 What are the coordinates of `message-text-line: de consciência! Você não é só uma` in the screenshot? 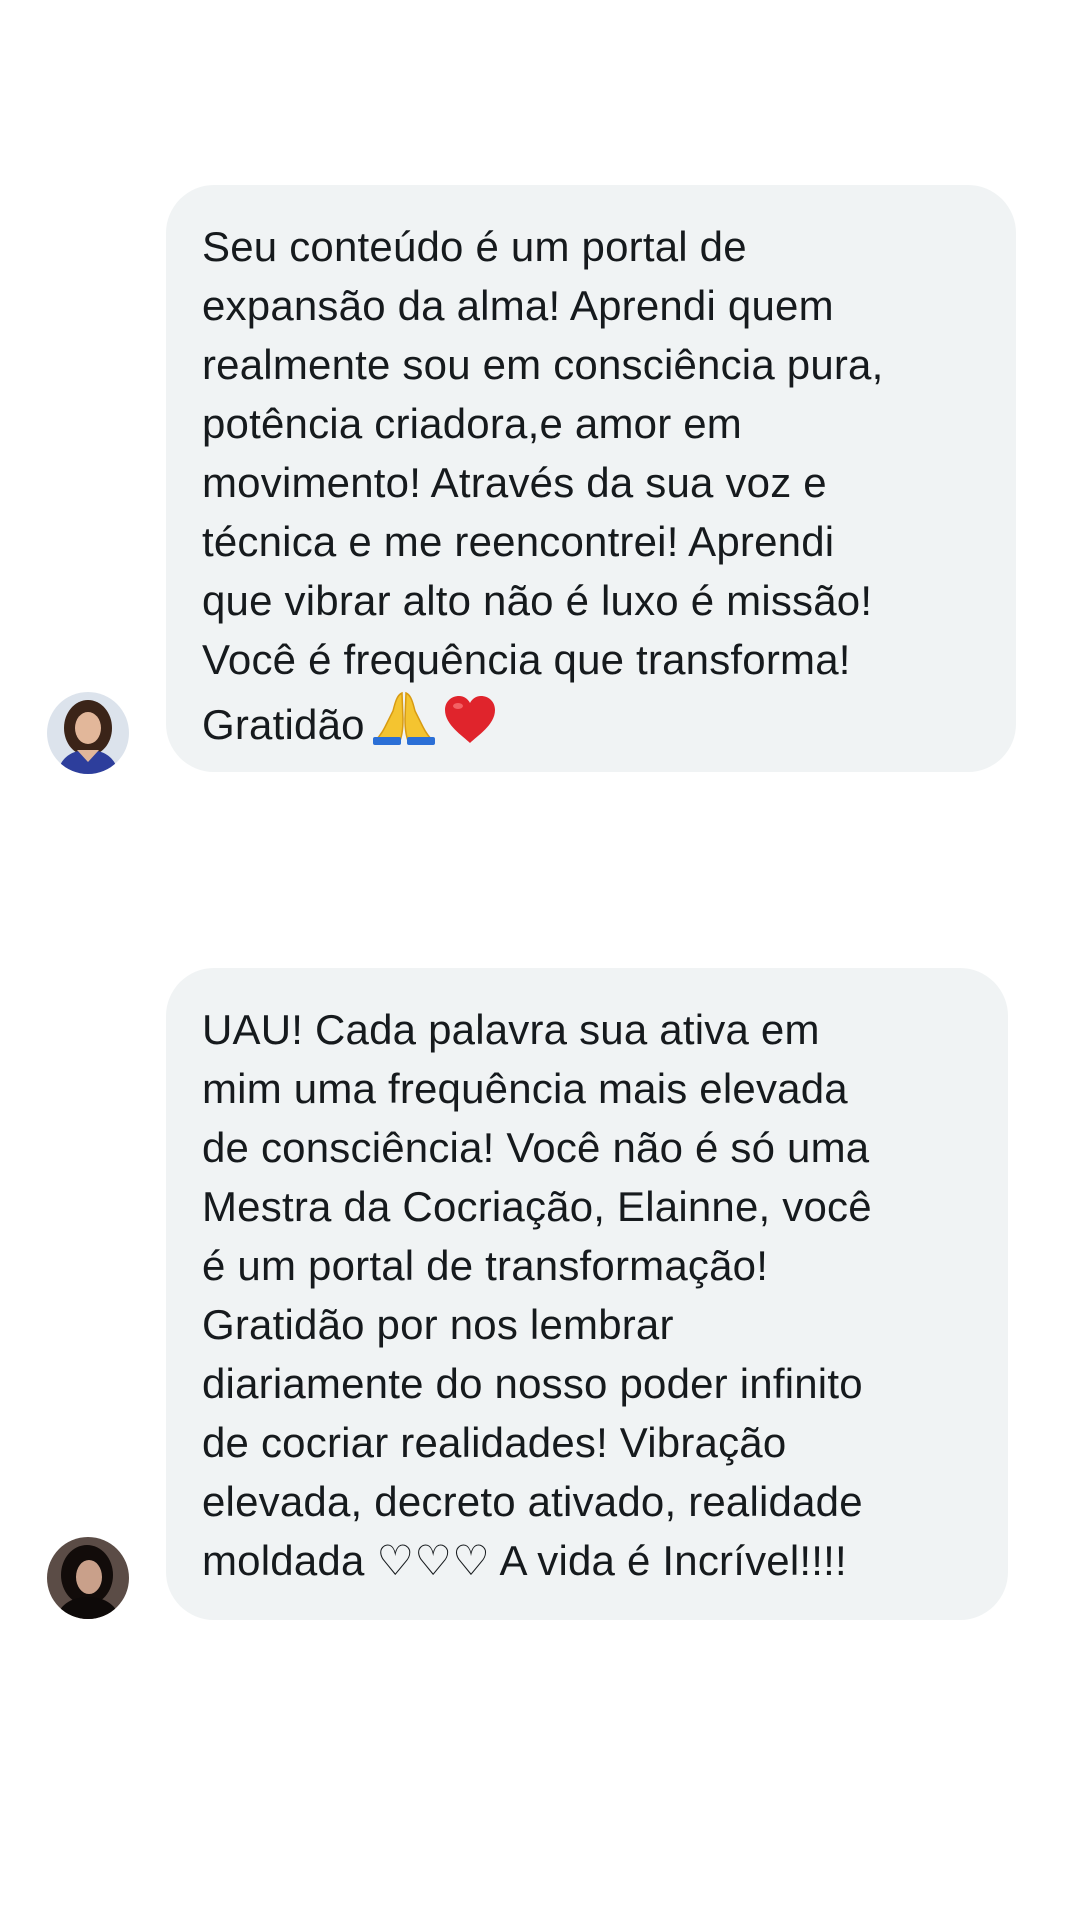 It's located at (536, 1147).